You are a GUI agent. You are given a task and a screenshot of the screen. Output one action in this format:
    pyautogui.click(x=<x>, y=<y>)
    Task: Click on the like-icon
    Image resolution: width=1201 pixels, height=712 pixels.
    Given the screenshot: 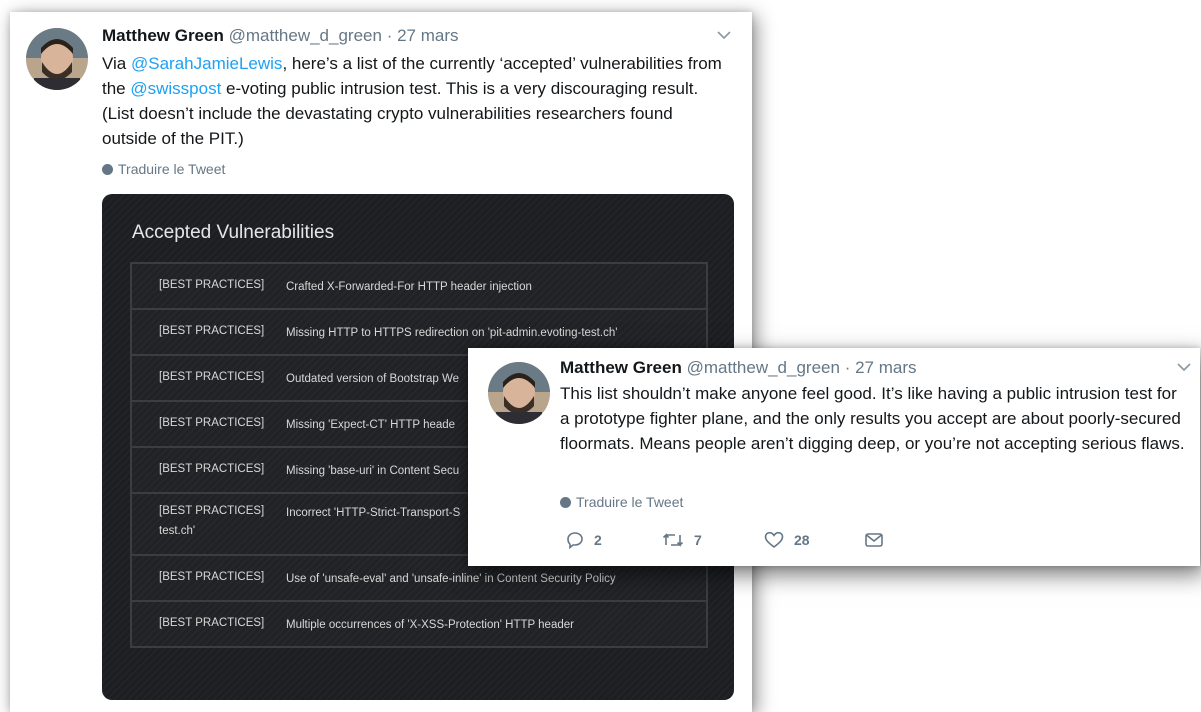 What is the action you would take?
    pyautogui.click(x=774, y=540)
    